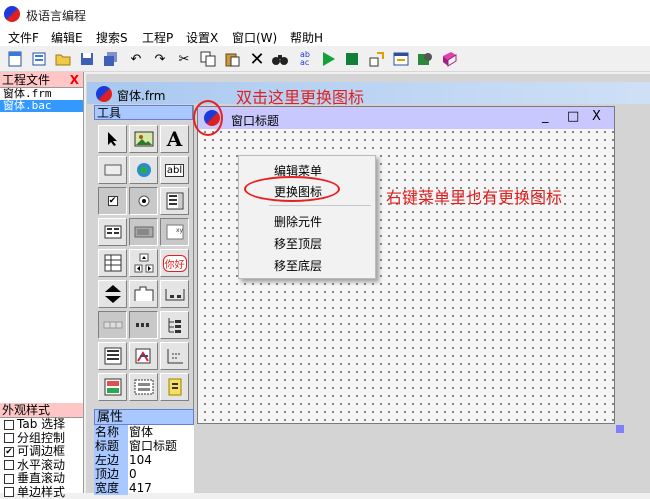  Describe the element at coordinates (143, 263) in the screenshot. I see `spinner-tool-icon` at that location.